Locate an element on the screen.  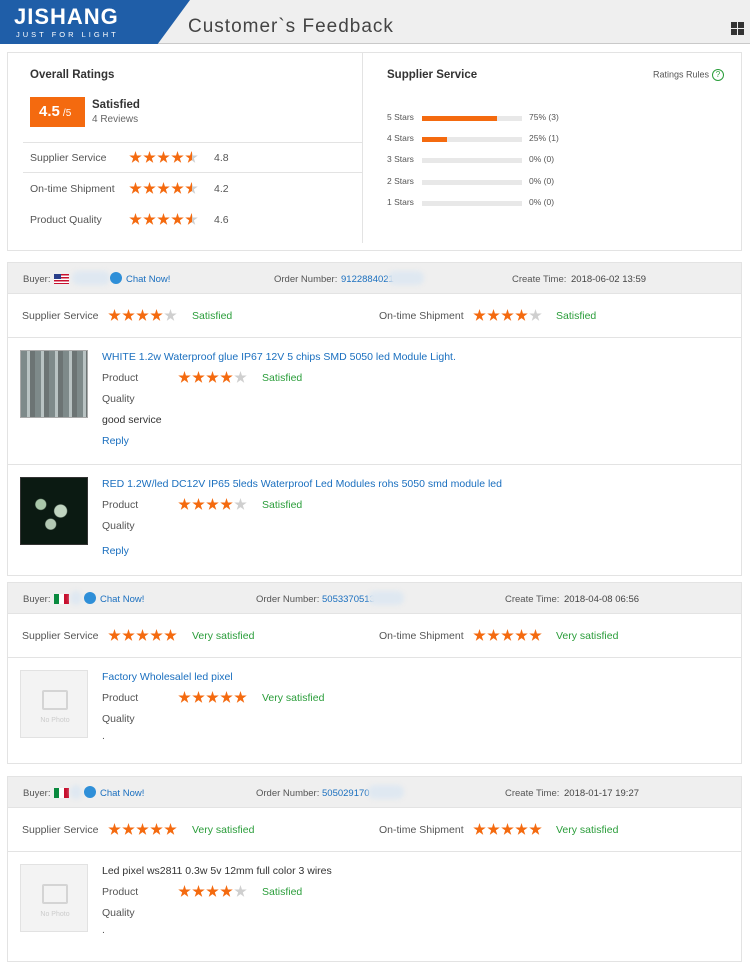
star-bar-row: 2 Stars 0% (0) is located at coordinates (552, 182).